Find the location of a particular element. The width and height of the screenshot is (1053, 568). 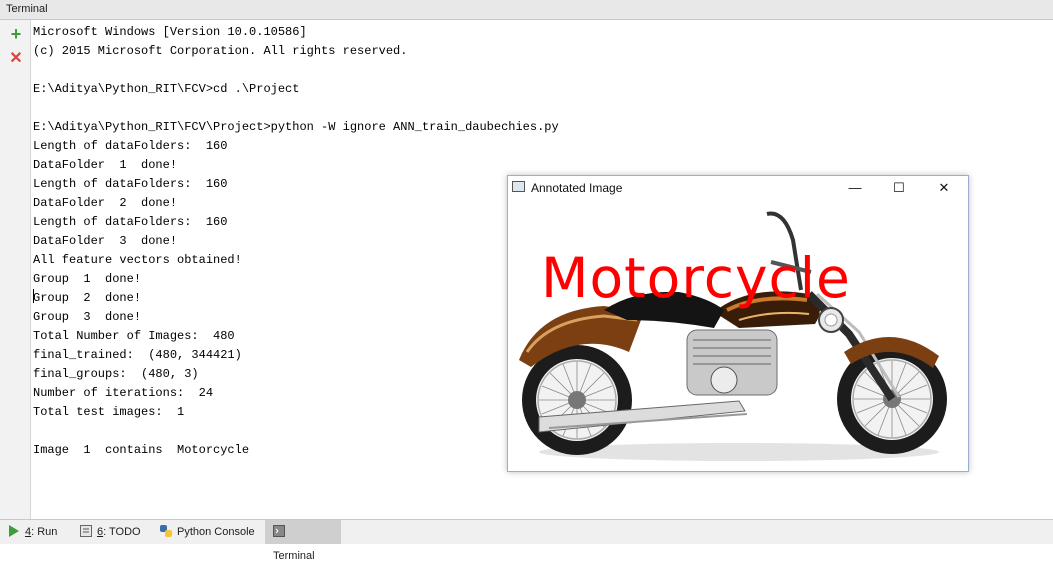

terminal-title-bar: Terminal is located at coordinates (526, 10).